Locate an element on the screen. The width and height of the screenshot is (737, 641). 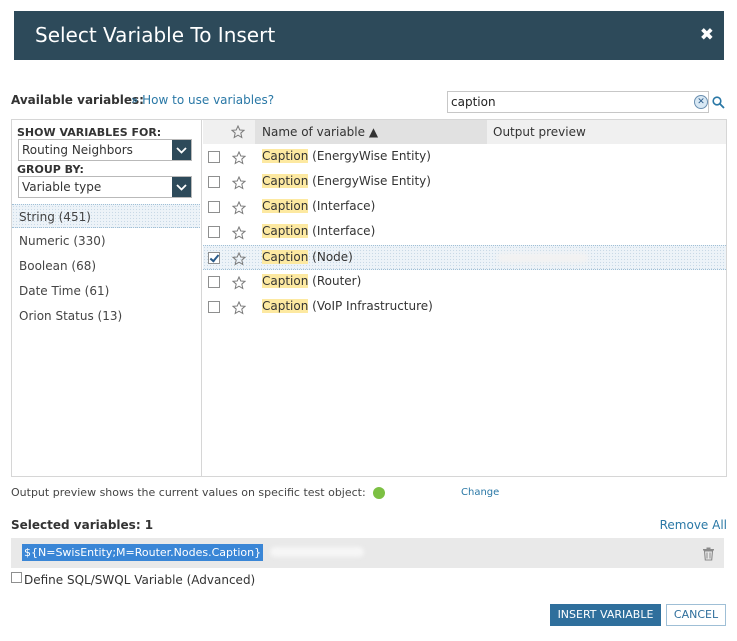
group-item-numeric: Numeric (330) is located at coordinates (106, 241).